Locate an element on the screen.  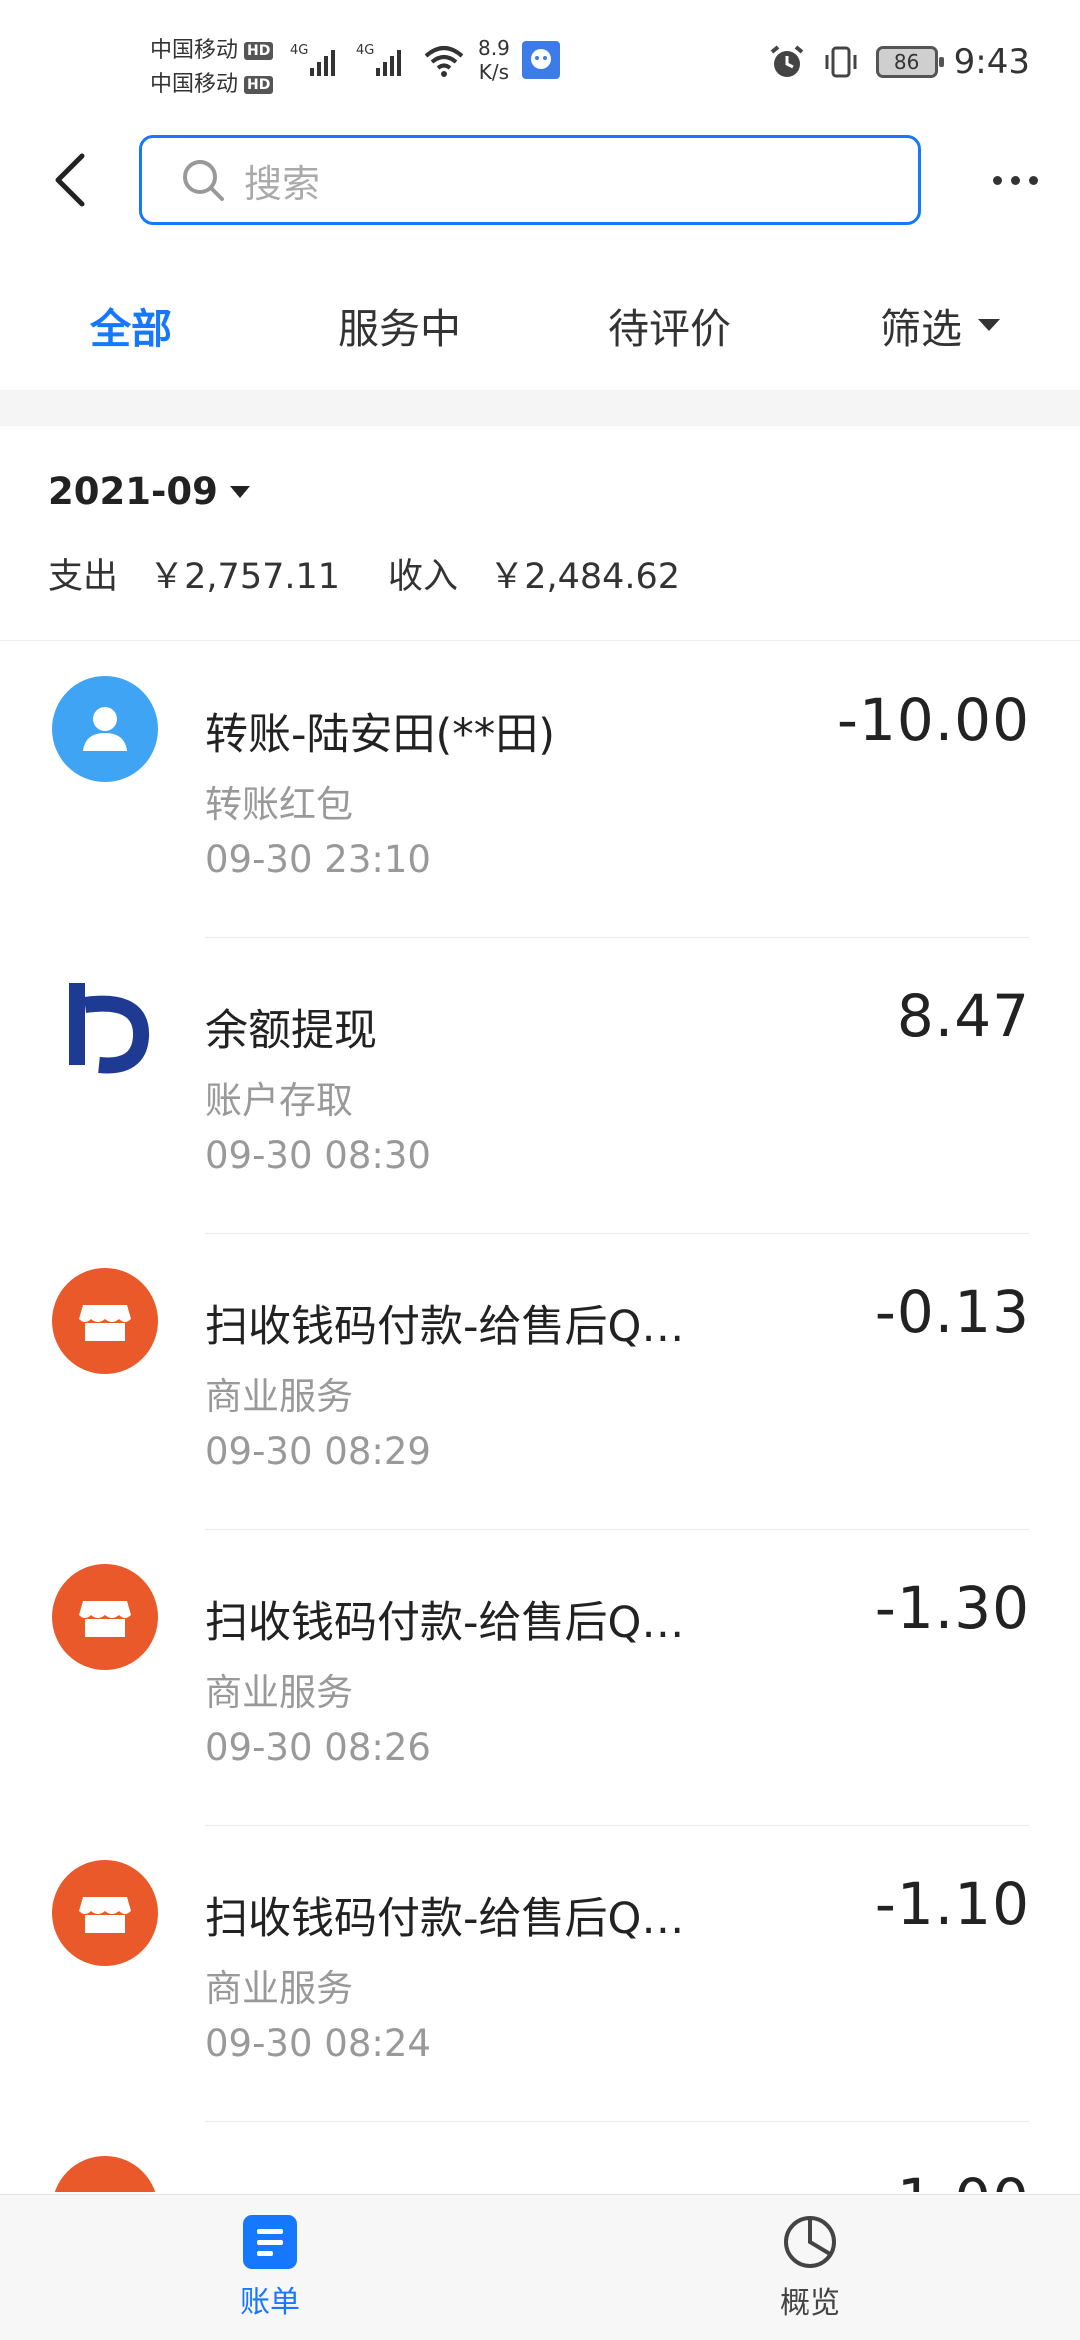
transaction-title: 转账-陆安田(**田) is located at coordinates (380, 735).